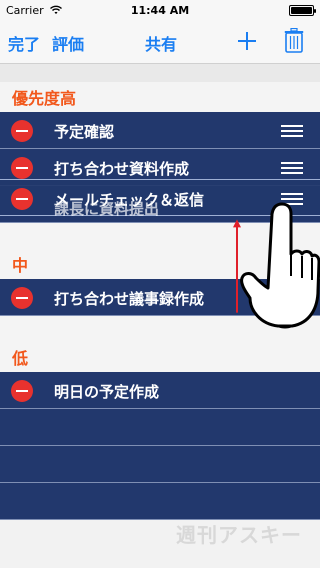  What do you see at coordinates (25, 10) in the screenshot?
I see `carrier-label: Carrier` at bounding box center [25, 10].